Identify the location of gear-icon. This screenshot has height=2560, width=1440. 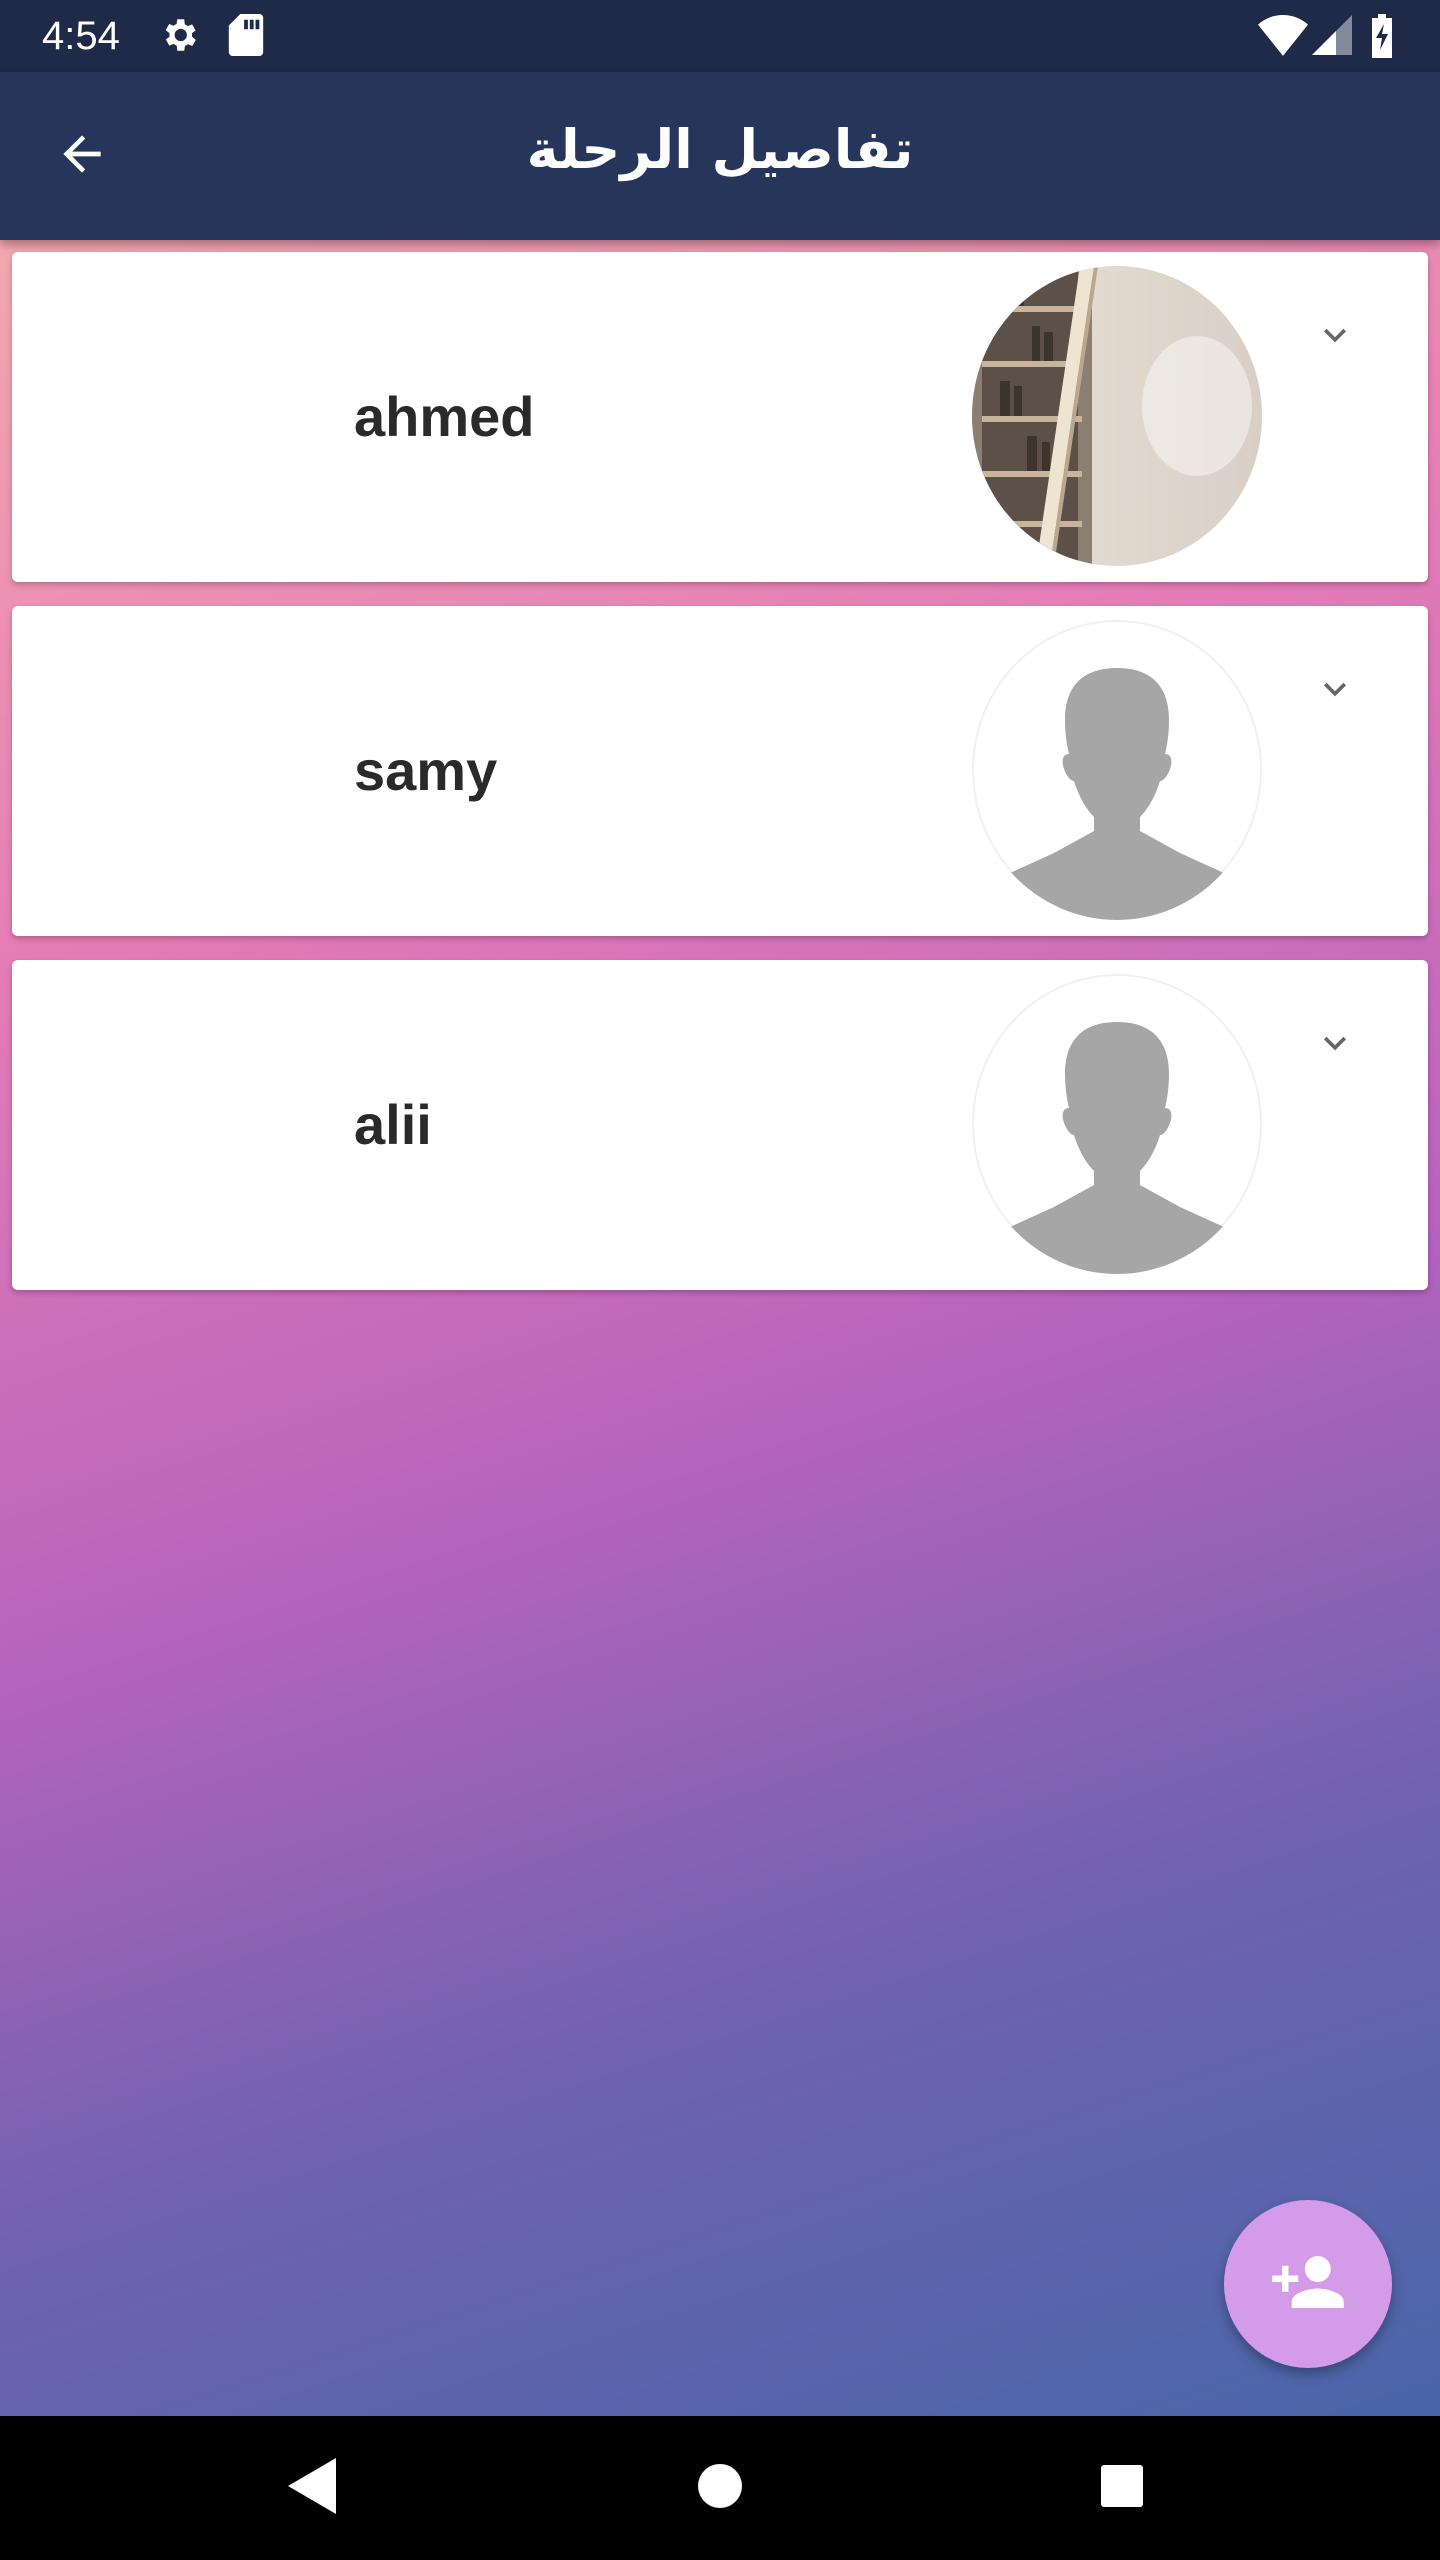
(179, 37).